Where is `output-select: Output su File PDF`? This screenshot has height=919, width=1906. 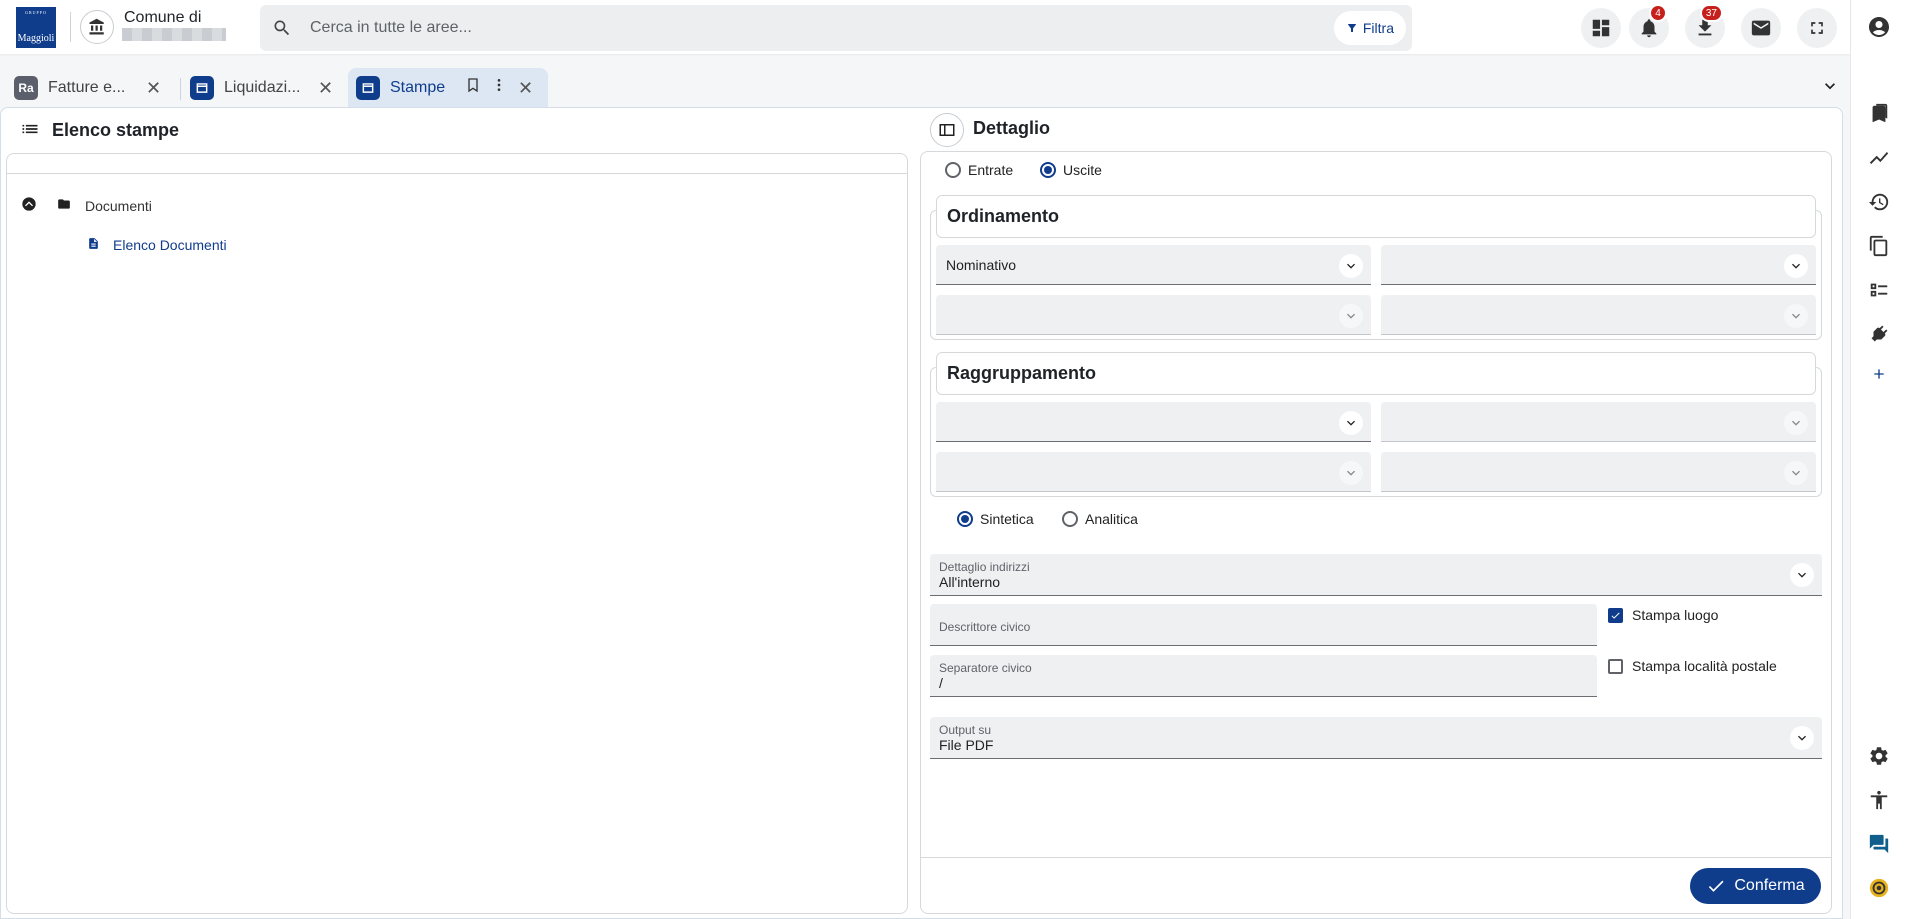
output-select: Output su File PDF is located at coordinates (1376, 738).